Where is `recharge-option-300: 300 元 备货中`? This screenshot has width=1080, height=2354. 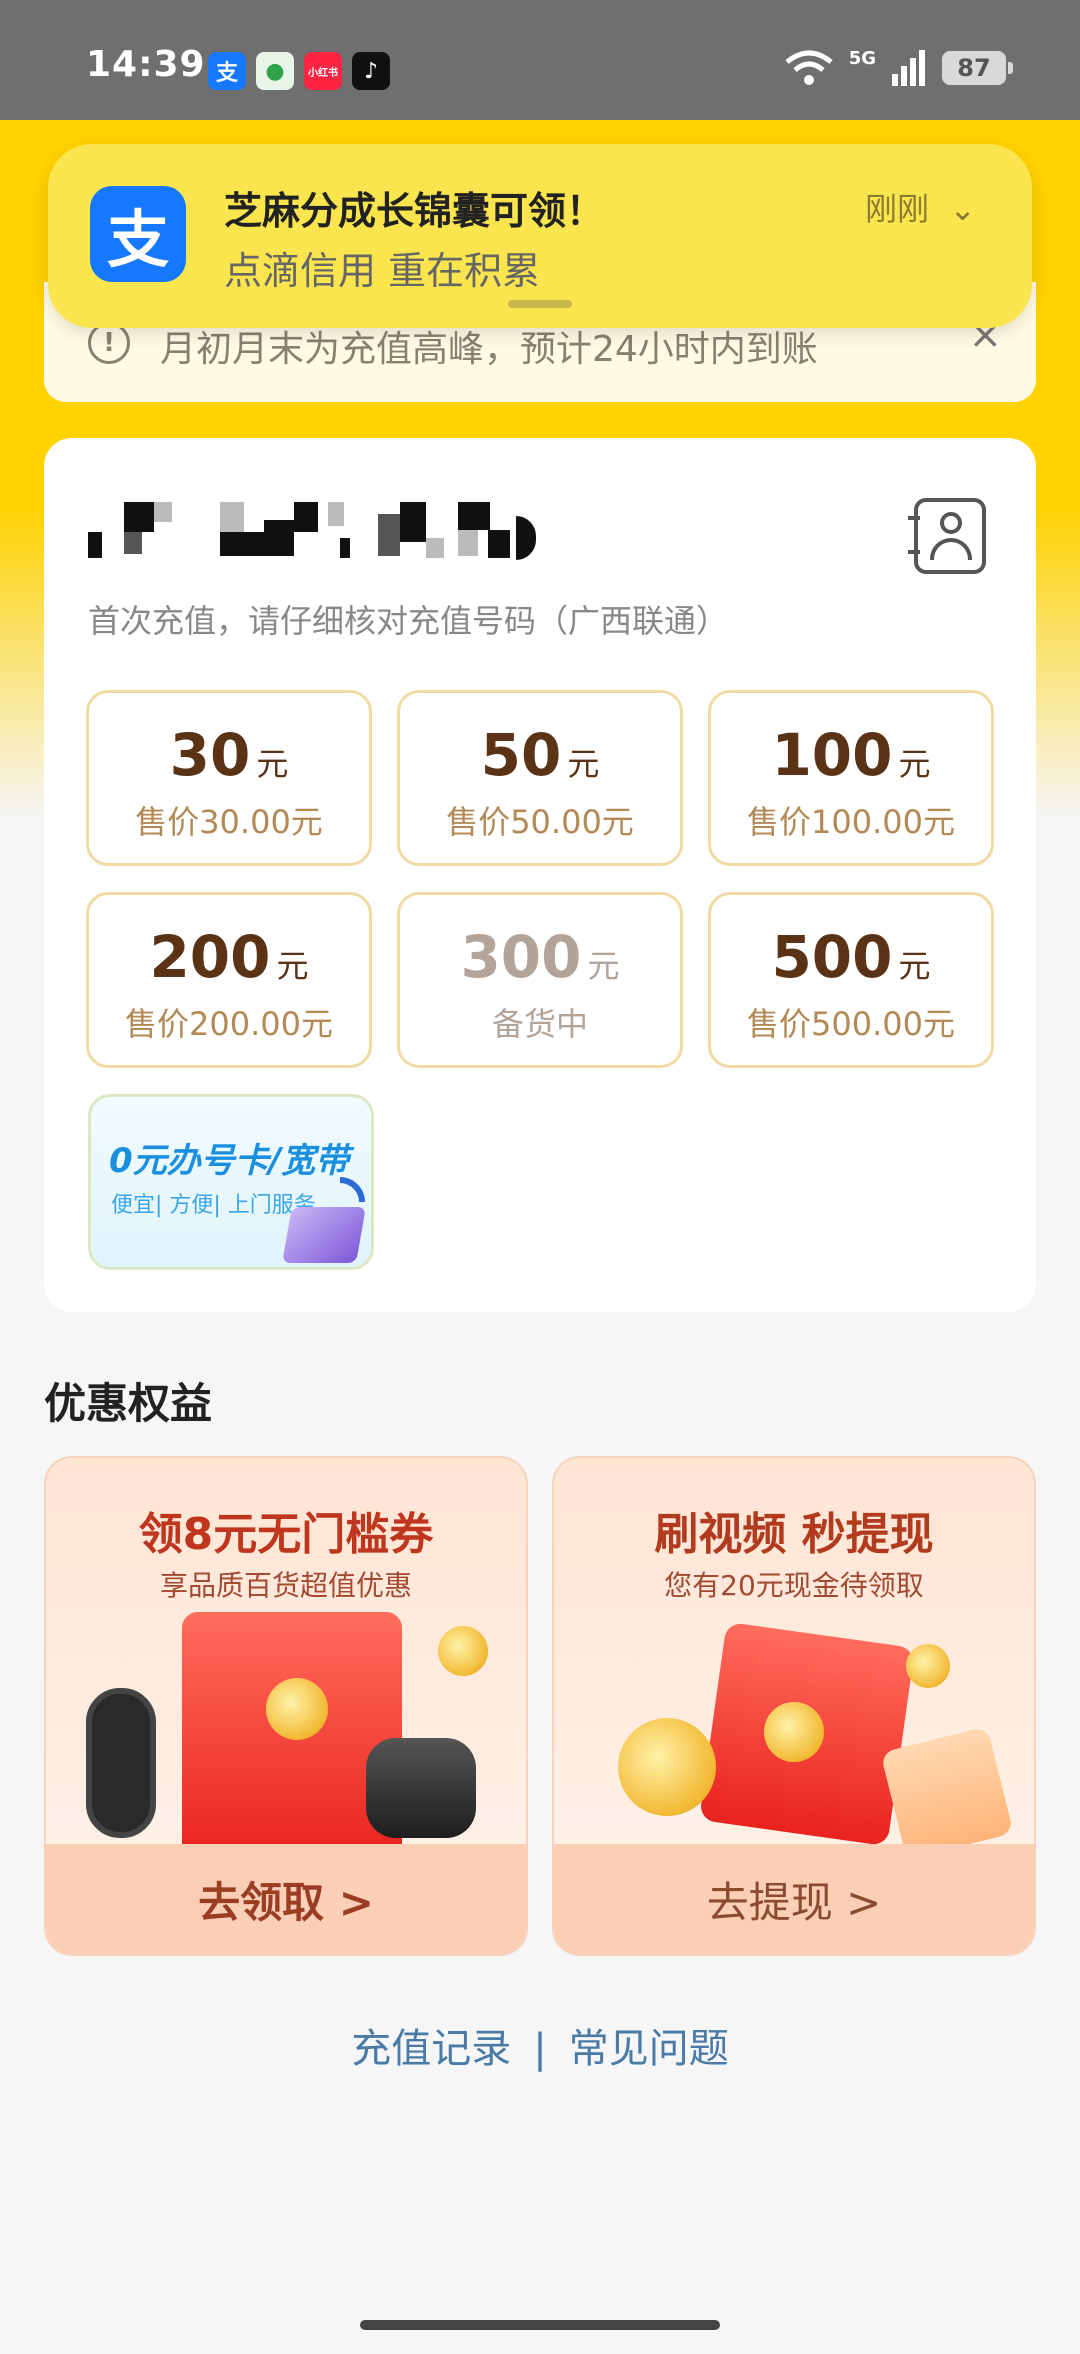 recharge-option-300: 300 元 备货中 is located at coordinates (540, 980).